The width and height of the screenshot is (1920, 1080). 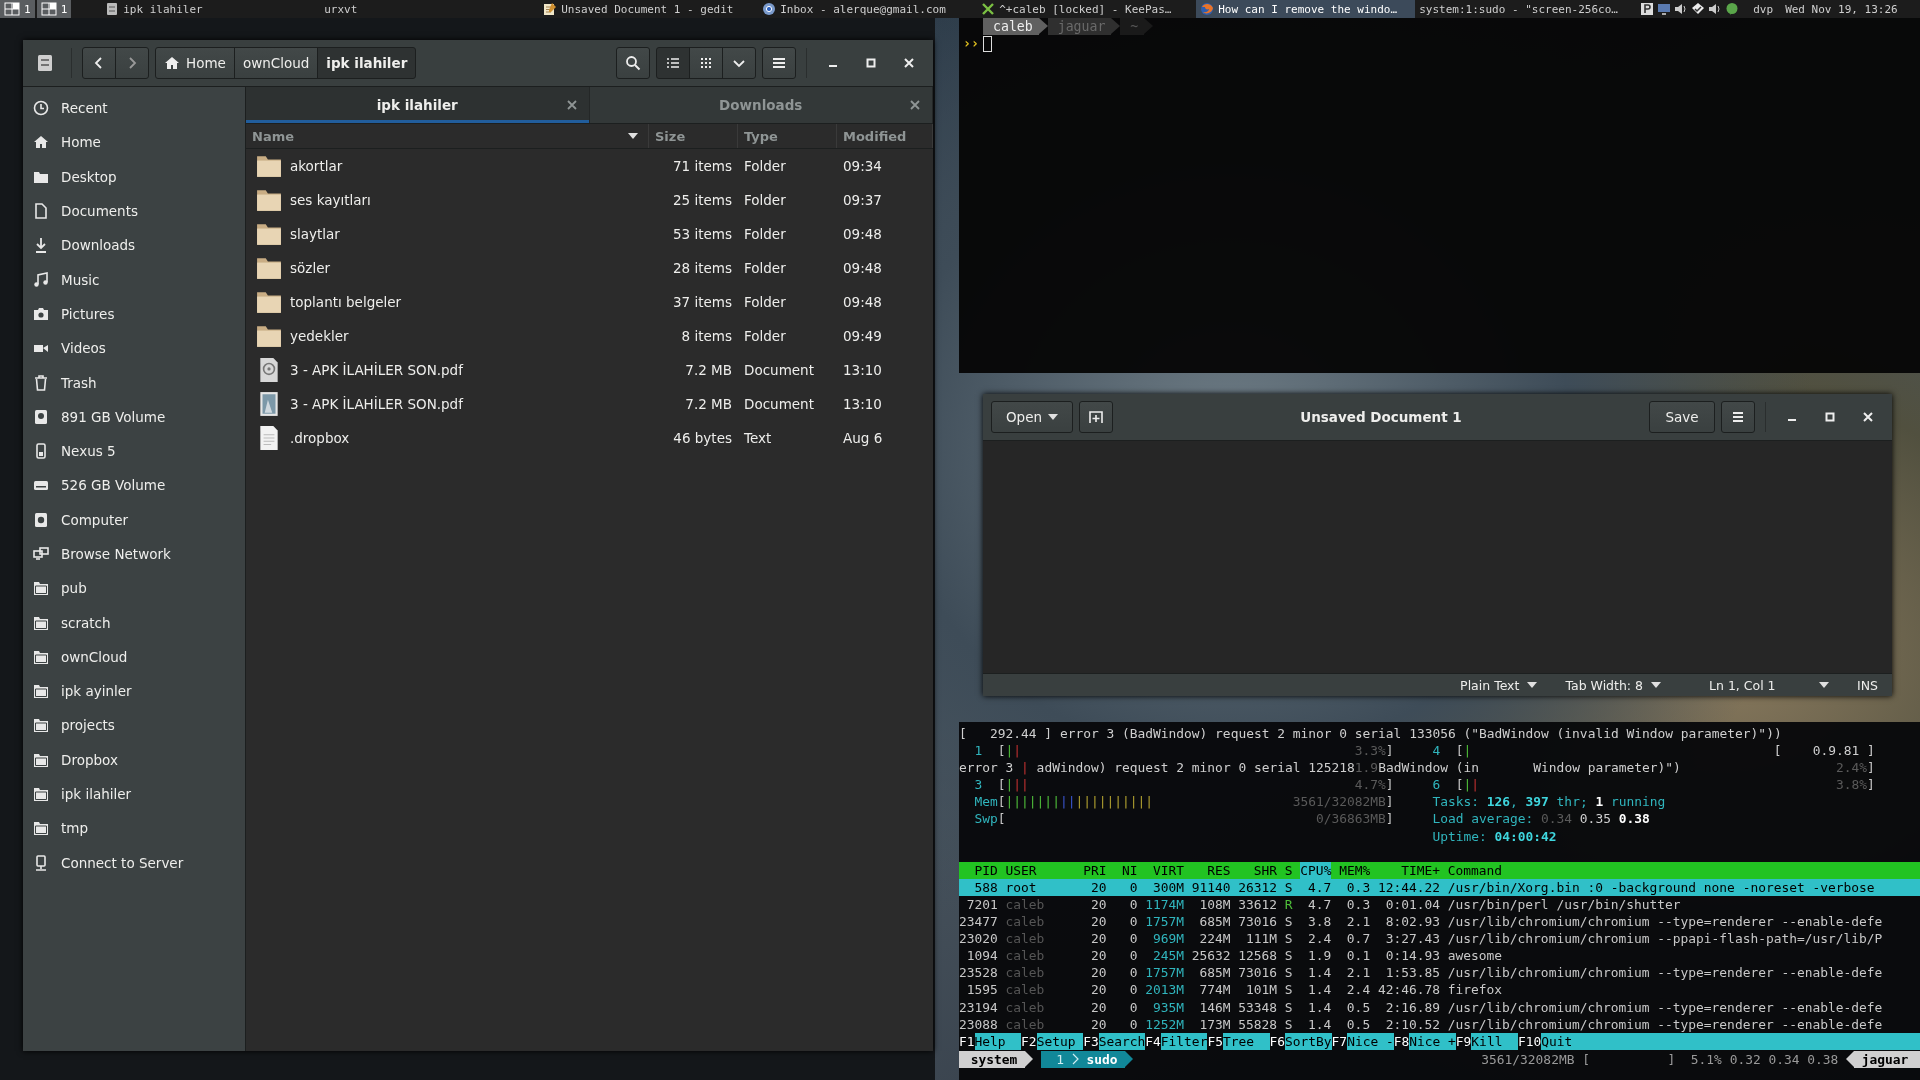 I want to click on function-key-label: Help, so click(x=998, y=1041).